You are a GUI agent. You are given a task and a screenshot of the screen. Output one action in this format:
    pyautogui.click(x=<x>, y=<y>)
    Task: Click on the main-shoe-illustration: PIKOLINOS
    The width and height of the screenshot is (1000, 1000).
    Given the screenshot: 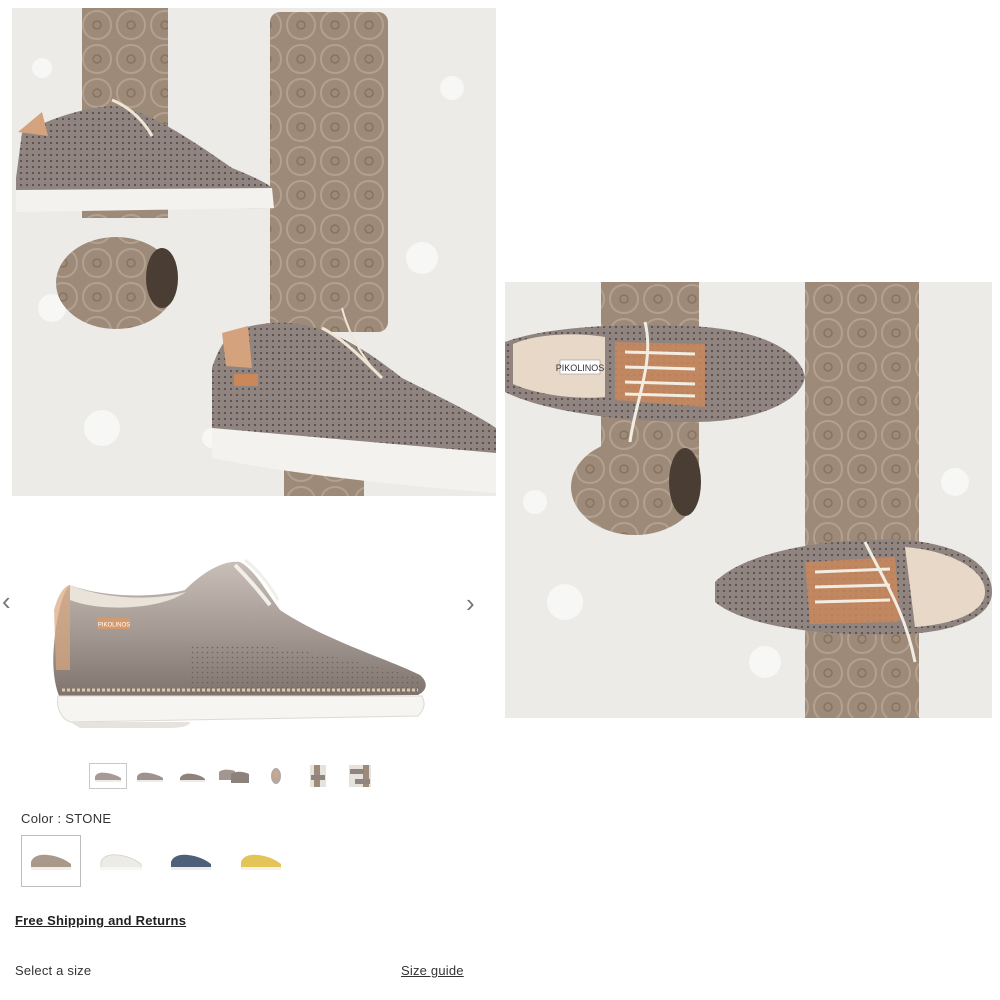 What is the action you would take?
    pyautogui.click(x=239, y=643)
    